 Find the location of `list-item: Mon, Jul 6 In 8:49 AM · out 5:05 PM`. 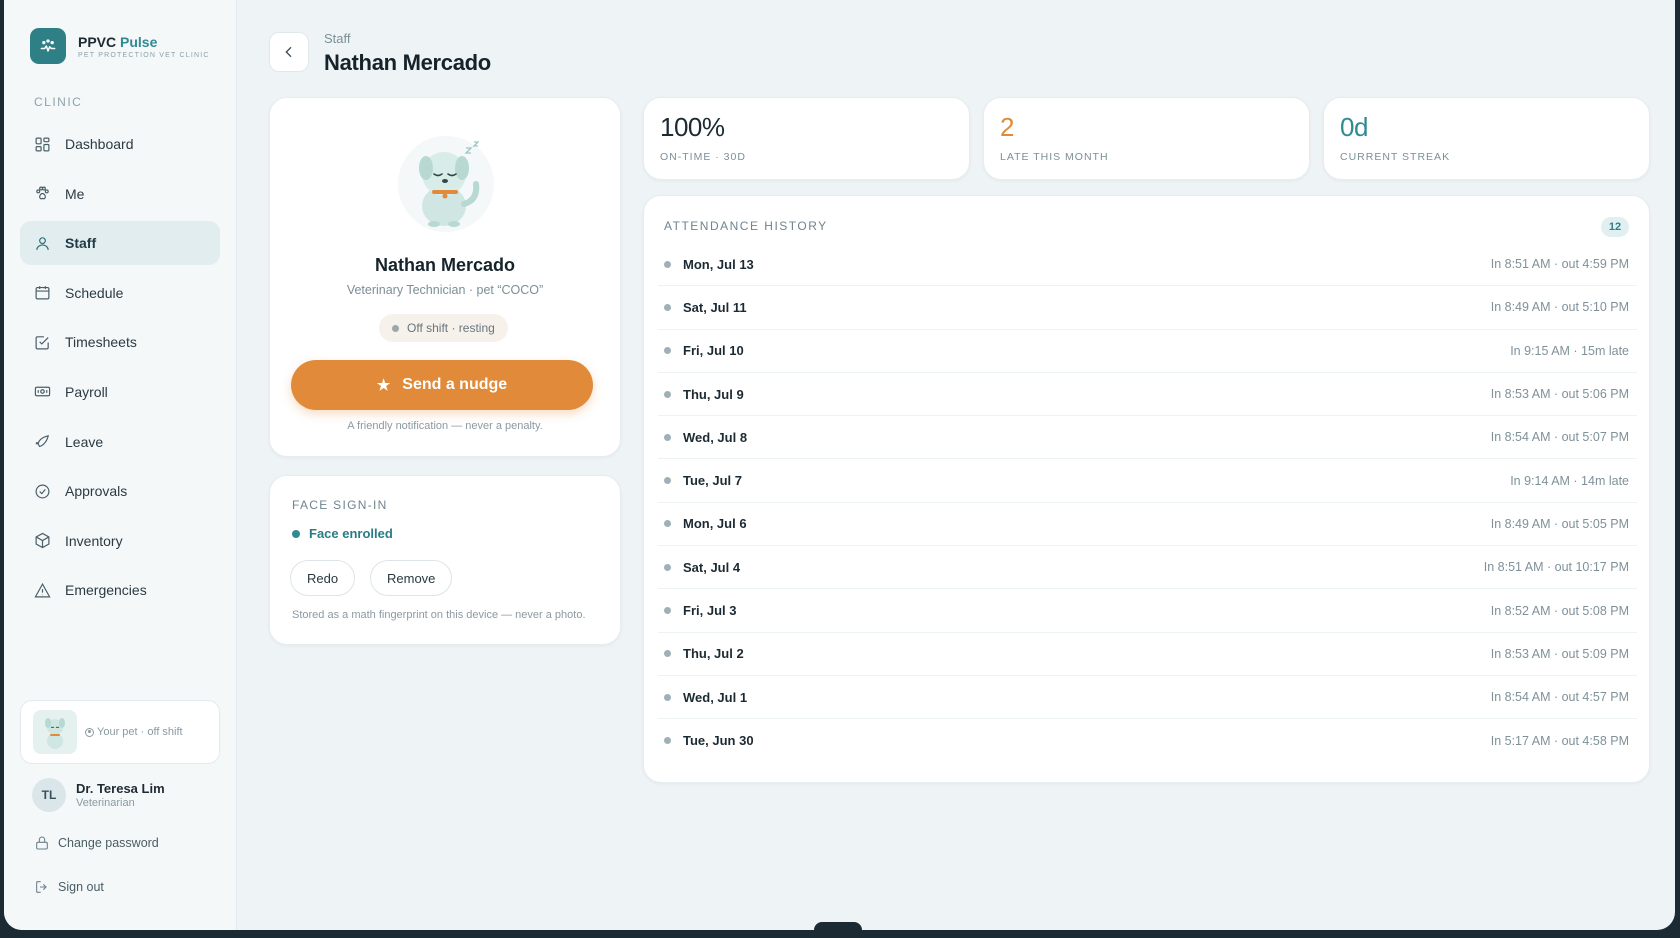

list-item: Mon, Jul 6 In 8:49 AM · out 5:05 PM is located at coordinates (1147, 525).